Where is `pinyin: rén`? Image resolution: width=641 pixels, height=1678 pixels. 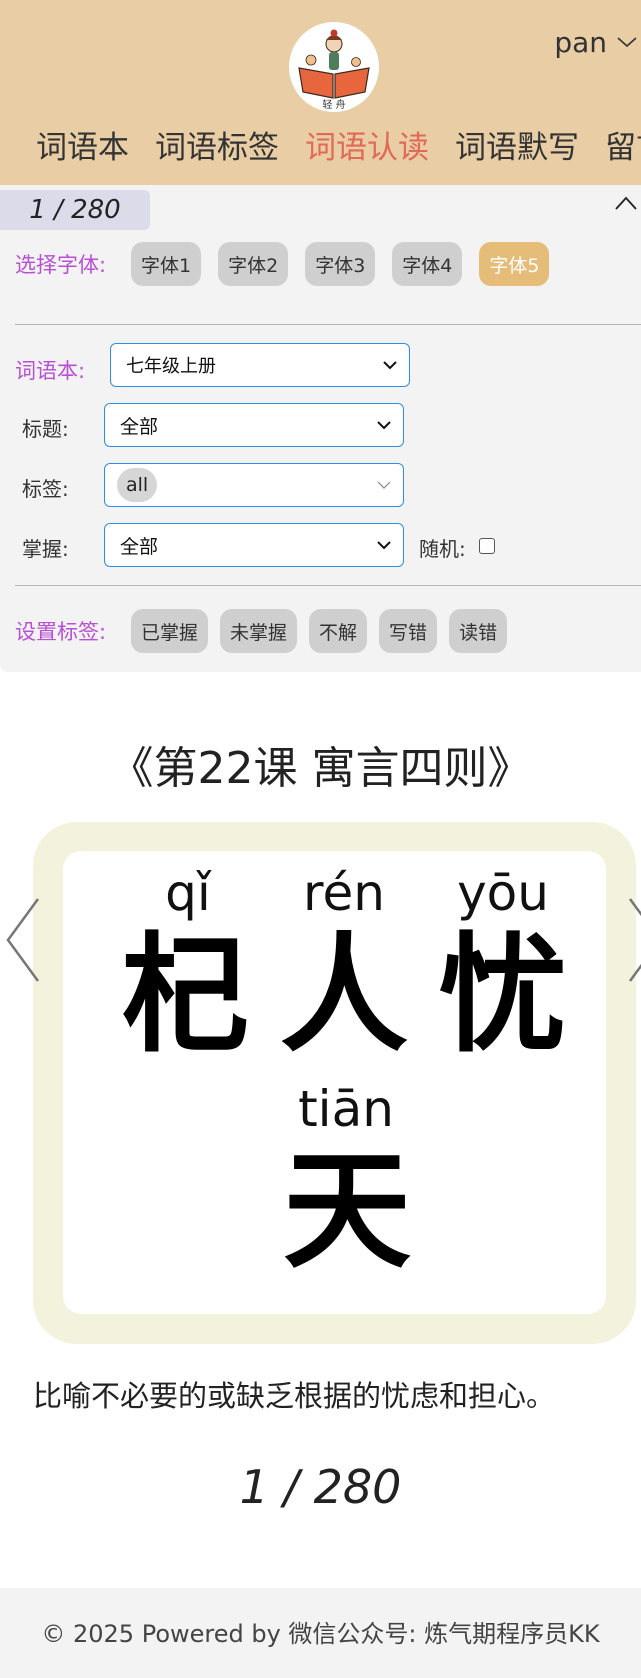
pinyin: rén is located at coordinates (344, 893).